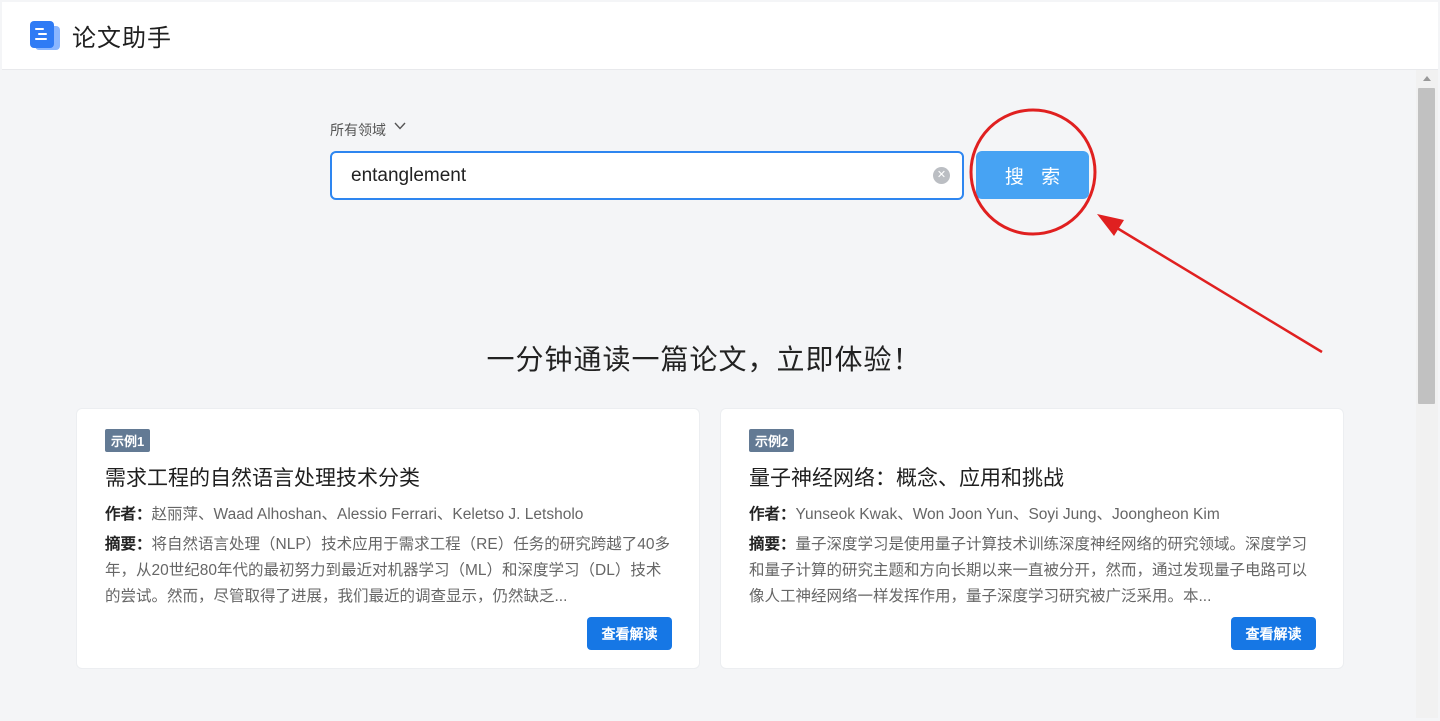 The height and width of the screenshot is (721, 1440). What do you see at coordinates (45, 35) in the screenshot?
I see `document-logo-icon` at bounding box center [45, 35].